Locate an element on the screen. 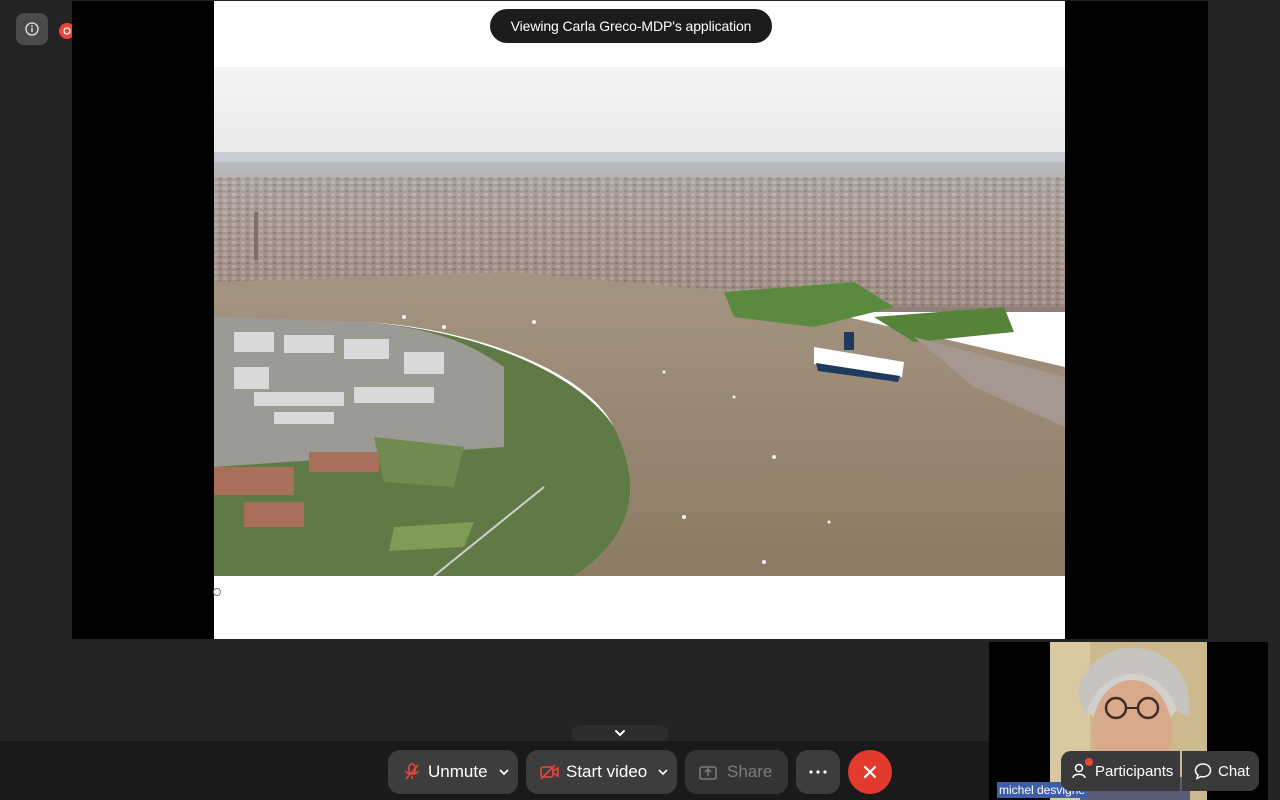  participants-label: Participants is located at coordinates (1134, 771).